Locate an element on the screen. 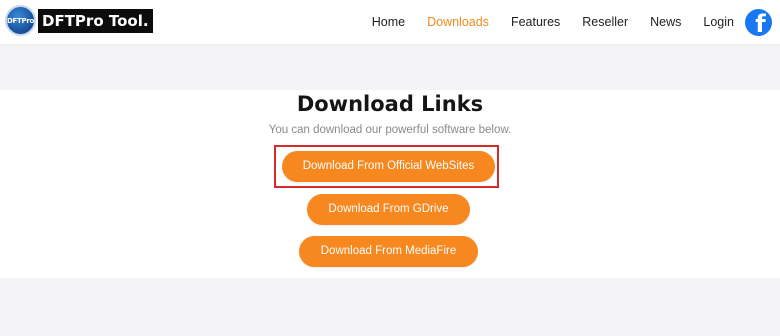 This screenshot has height=336, width=780. nav-login: Login is located at coordinates (718, 22).